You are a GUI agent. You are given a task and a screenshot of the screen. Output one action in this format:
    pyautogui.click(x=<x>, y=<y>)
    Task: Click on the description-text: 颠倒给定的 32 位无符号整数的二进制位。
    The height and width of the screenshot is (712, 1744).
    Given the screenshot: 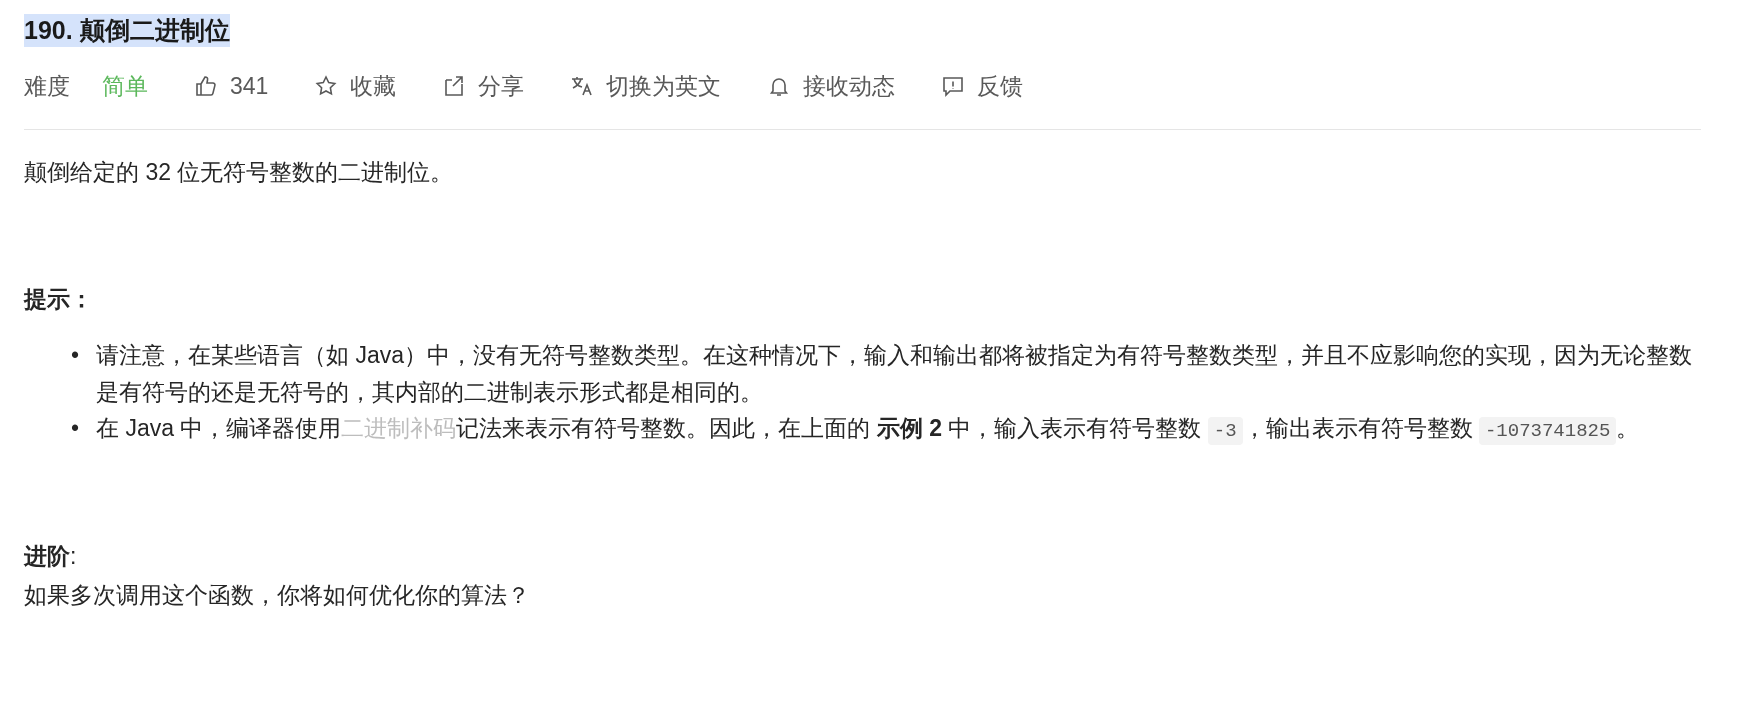 What is the action you would take?
    pyautogui.click(x=239, y=172)
    